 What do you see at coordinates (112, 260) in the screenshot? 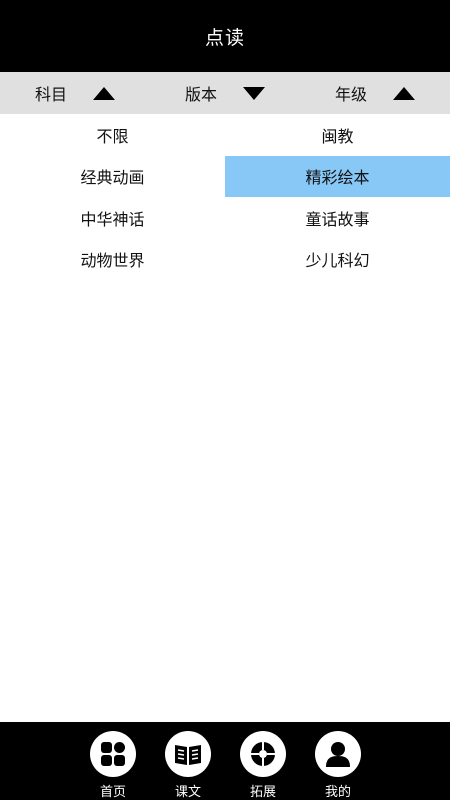
I see `option-item: 动物世界` at bounding box center [112, 260].